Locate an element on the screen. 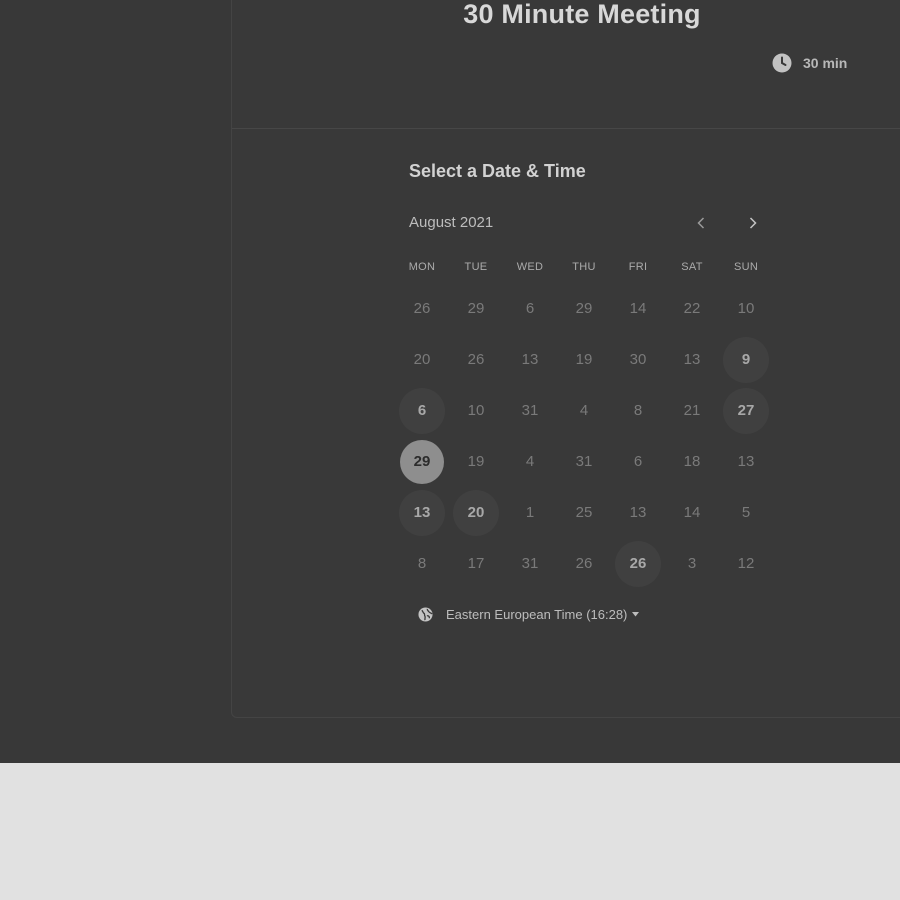  chevron-right-icon is located at coordinates (753, 223).